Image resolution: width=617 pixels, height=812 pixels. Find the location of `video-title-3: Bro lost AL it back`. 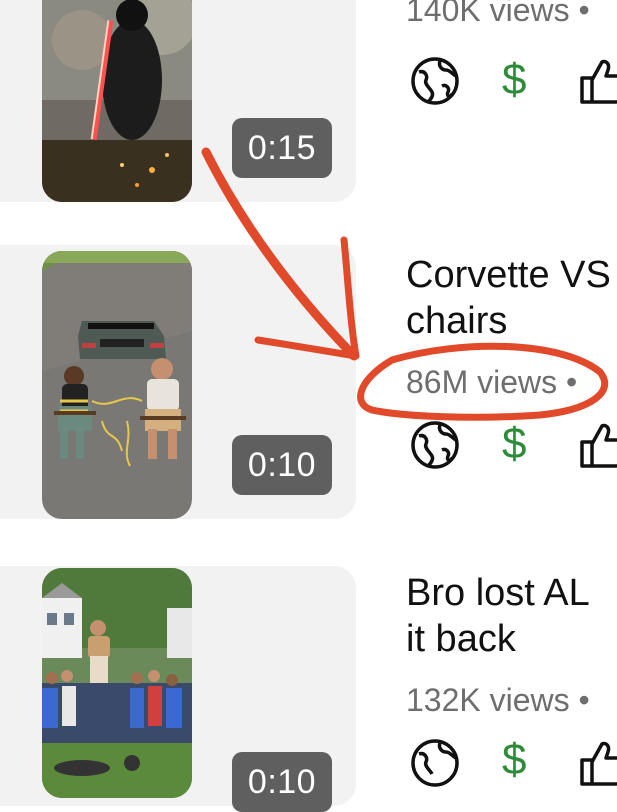

video-title-3: Bro lost AL it back is located at coordinates (498, 616).